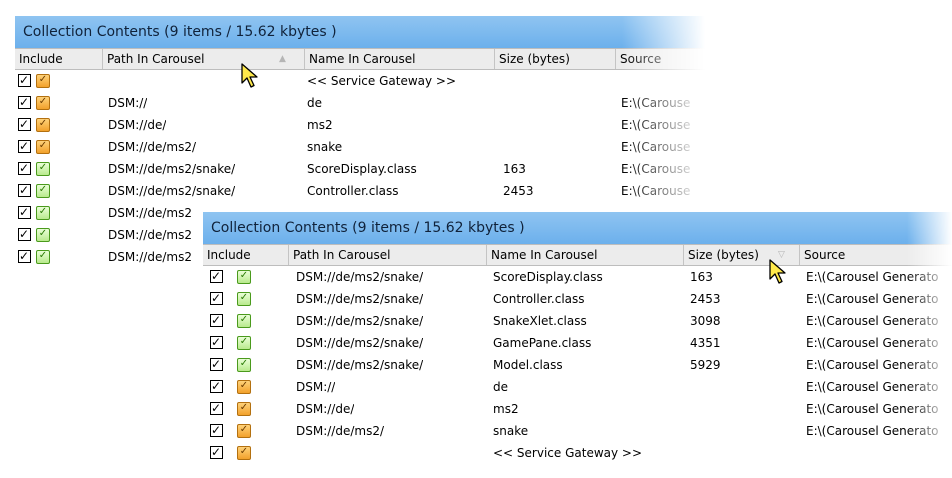 This screenshot has width=952, height=478. Describe the element at coordinates (360, 125) in the screenshot. I see `table-row: ✓ ✓ DSM://de/ms2 E:\(Carouse` at that location.